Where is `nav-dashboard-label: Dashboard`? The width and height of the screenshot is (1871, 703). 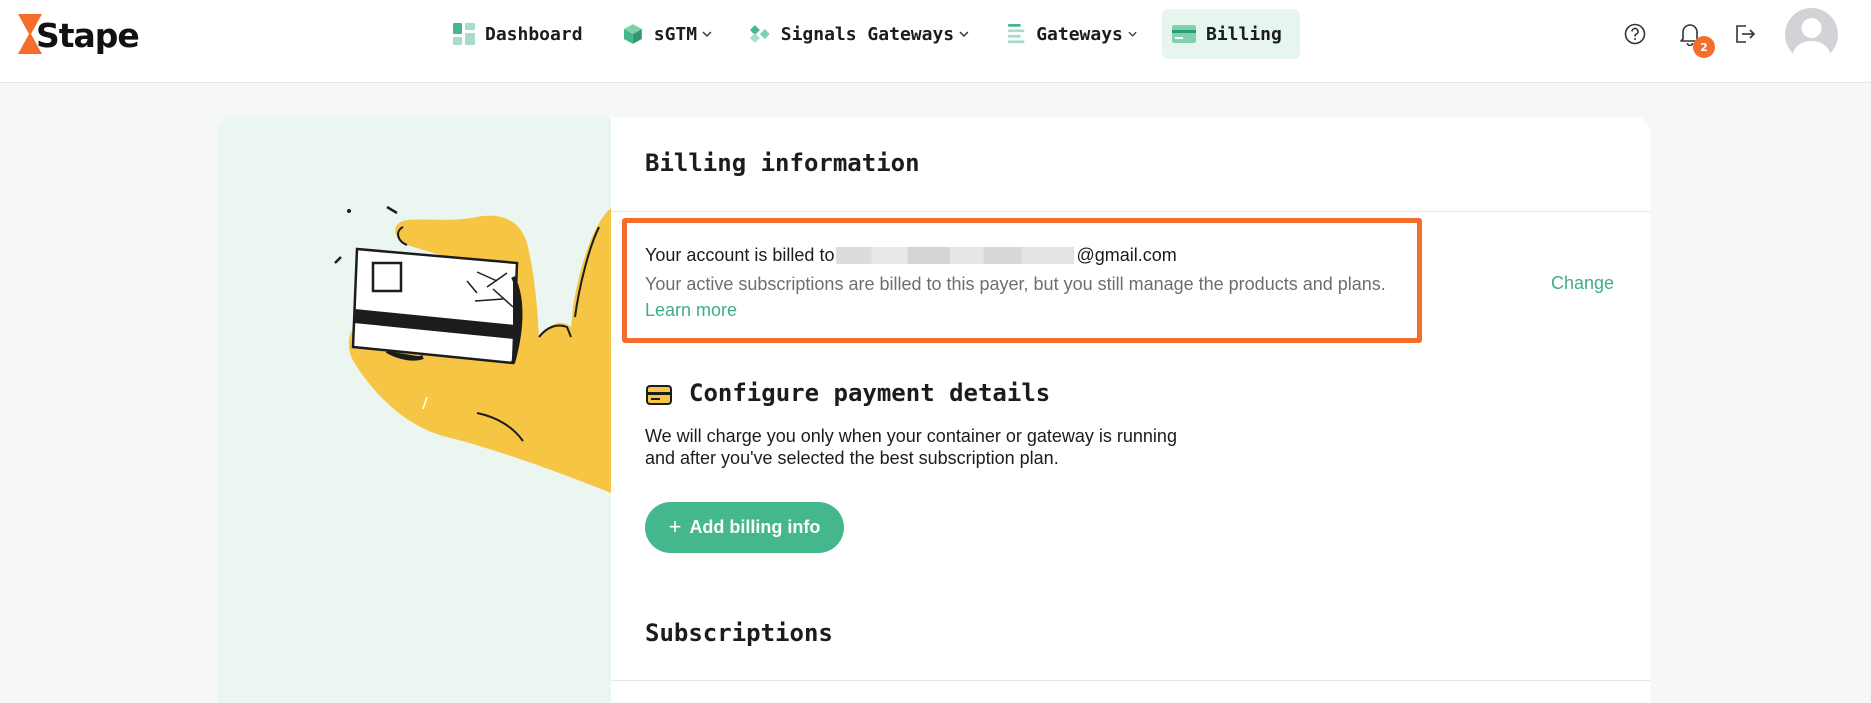
nav-dashboard-label: Dashboard is located at coordinates (534, 34).